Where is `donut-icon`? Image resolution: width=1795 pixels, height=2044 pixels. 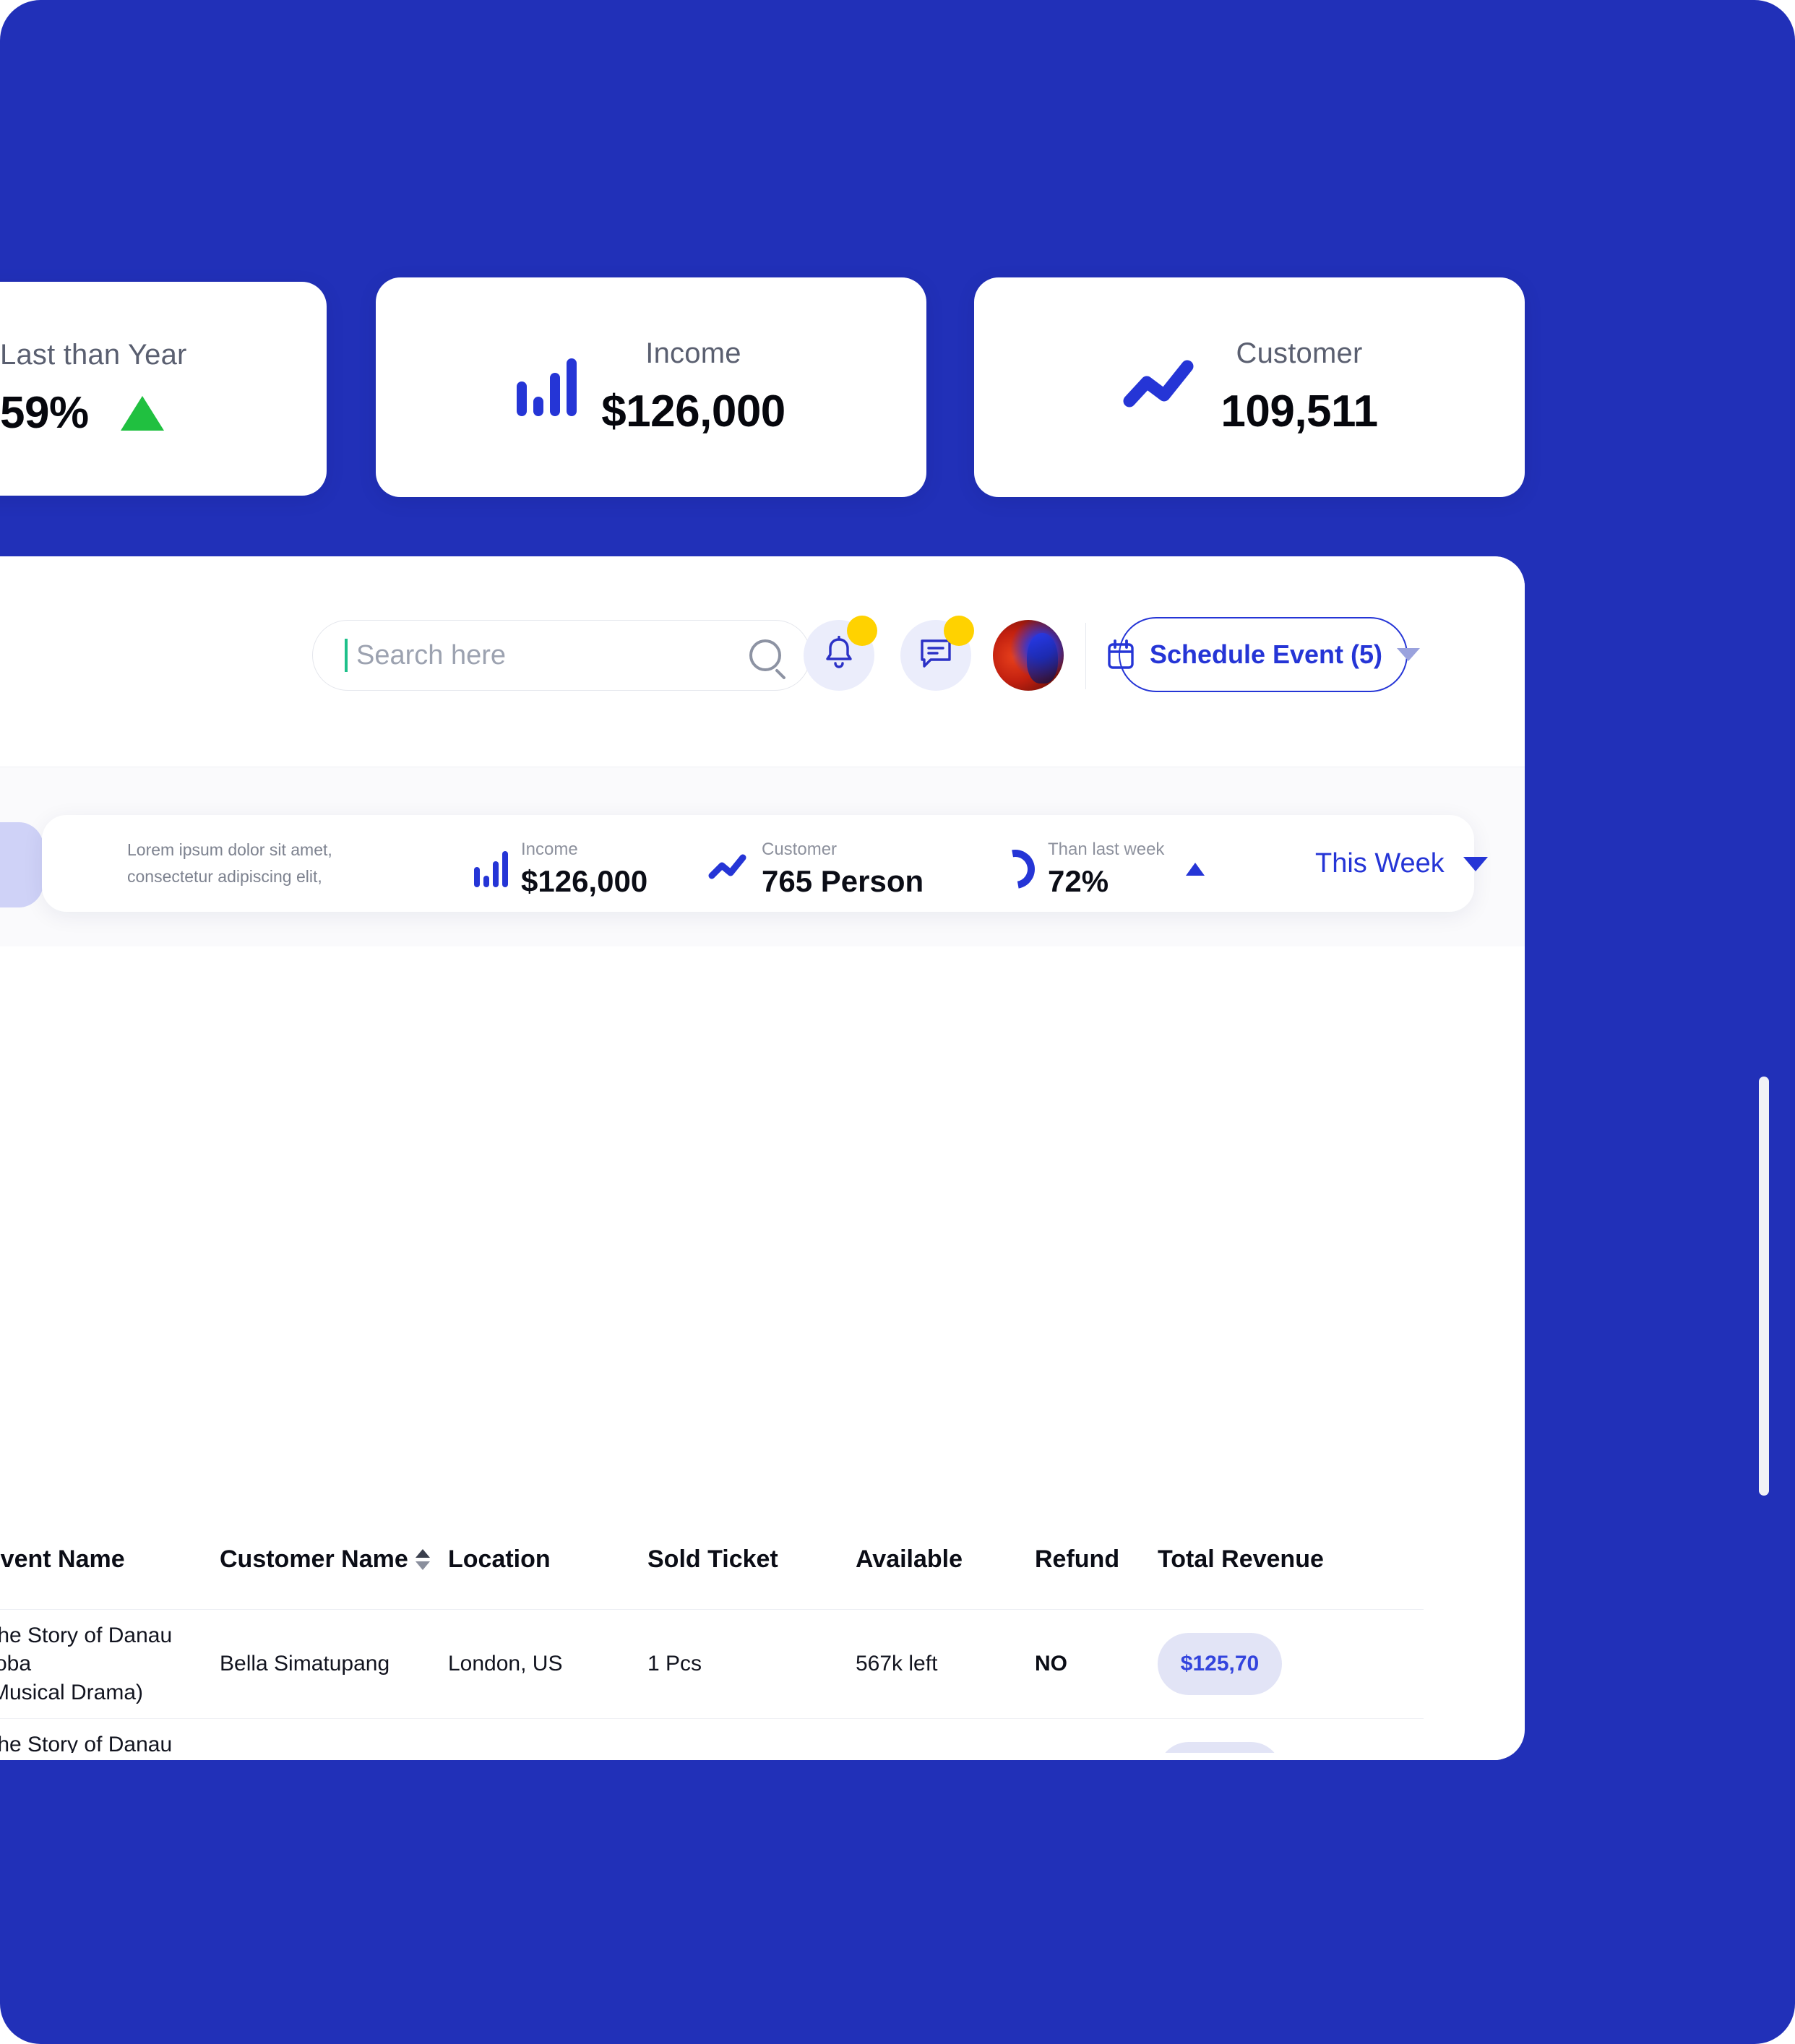
donut-icon is located at coordinates (1015, 869).